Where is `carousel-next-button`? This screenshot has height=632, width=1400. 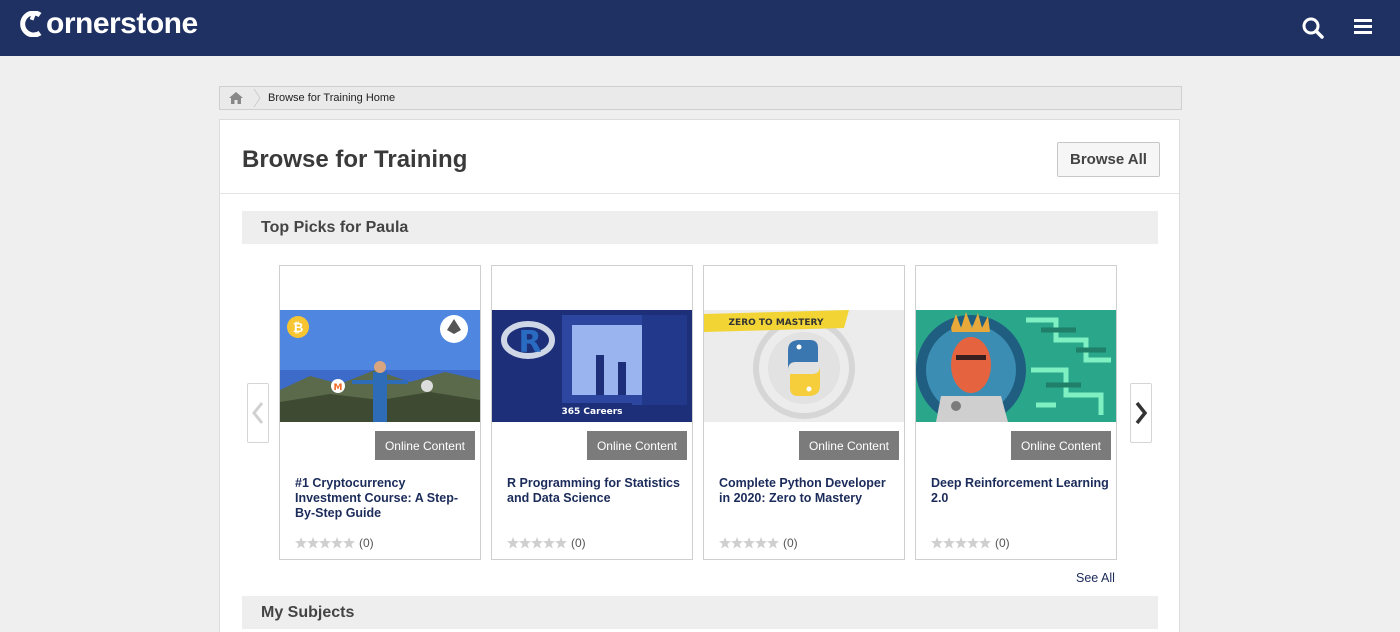
carousel-next-button is located at coordinates (1141, 413).